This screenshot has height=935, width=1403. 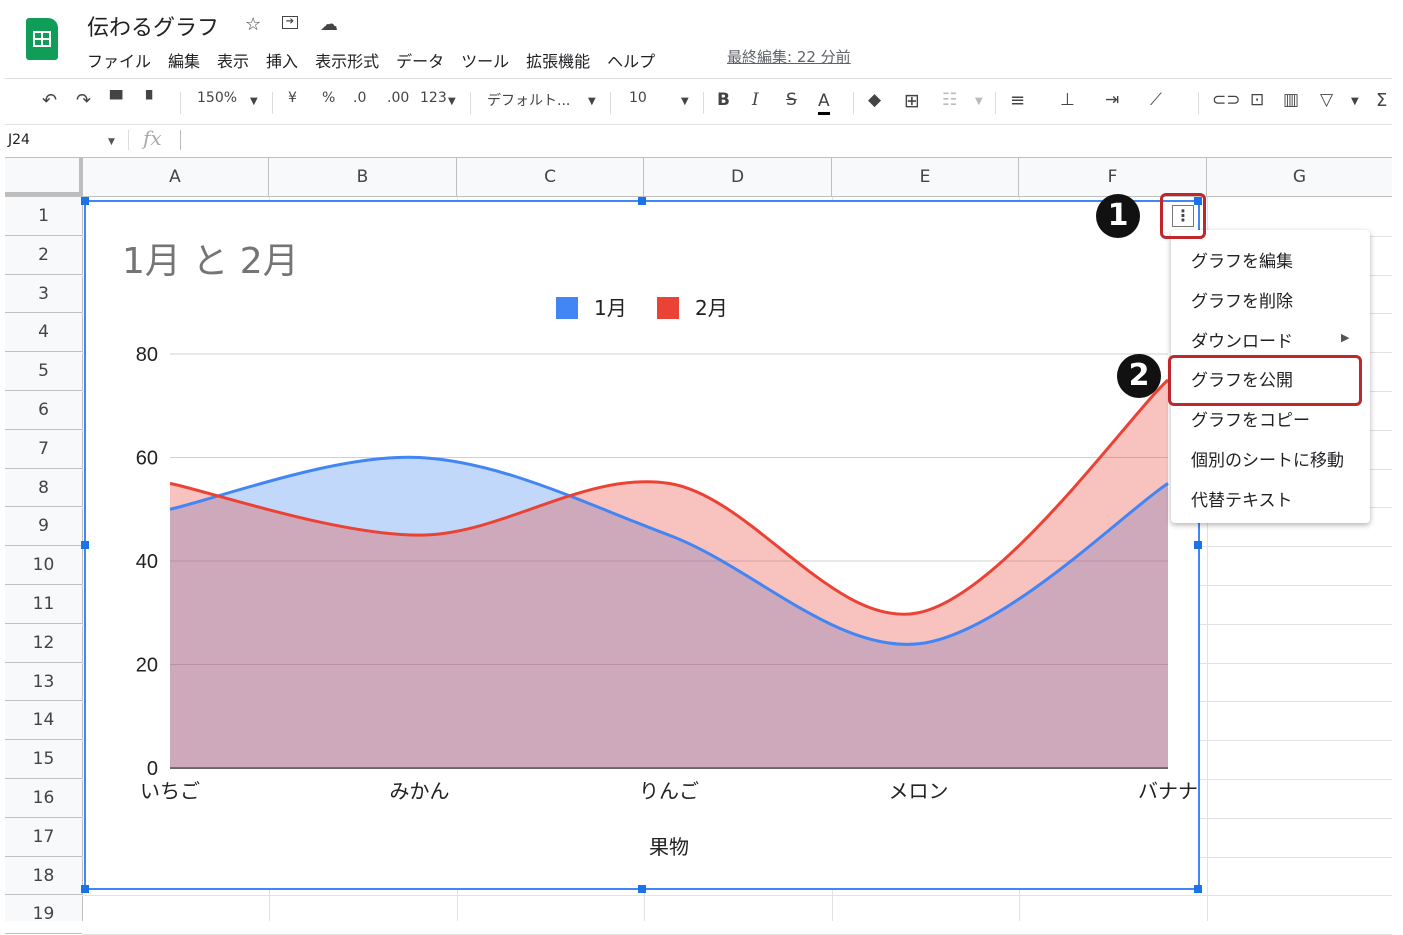 I want to click on bold-button: B, so click(x=723, y=100).